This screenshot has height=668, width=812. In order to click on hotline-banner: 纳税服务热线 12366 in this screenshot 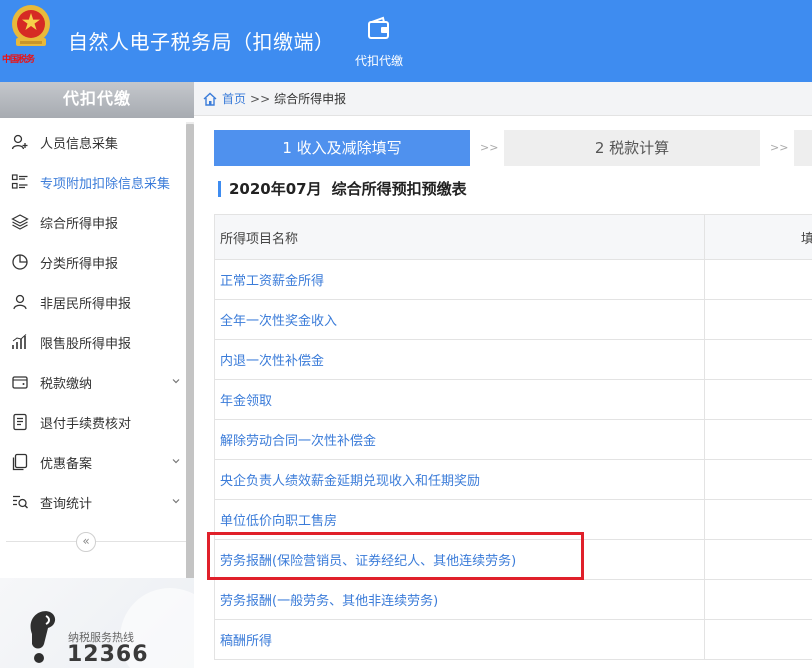, I will do `click(97, 623)`.